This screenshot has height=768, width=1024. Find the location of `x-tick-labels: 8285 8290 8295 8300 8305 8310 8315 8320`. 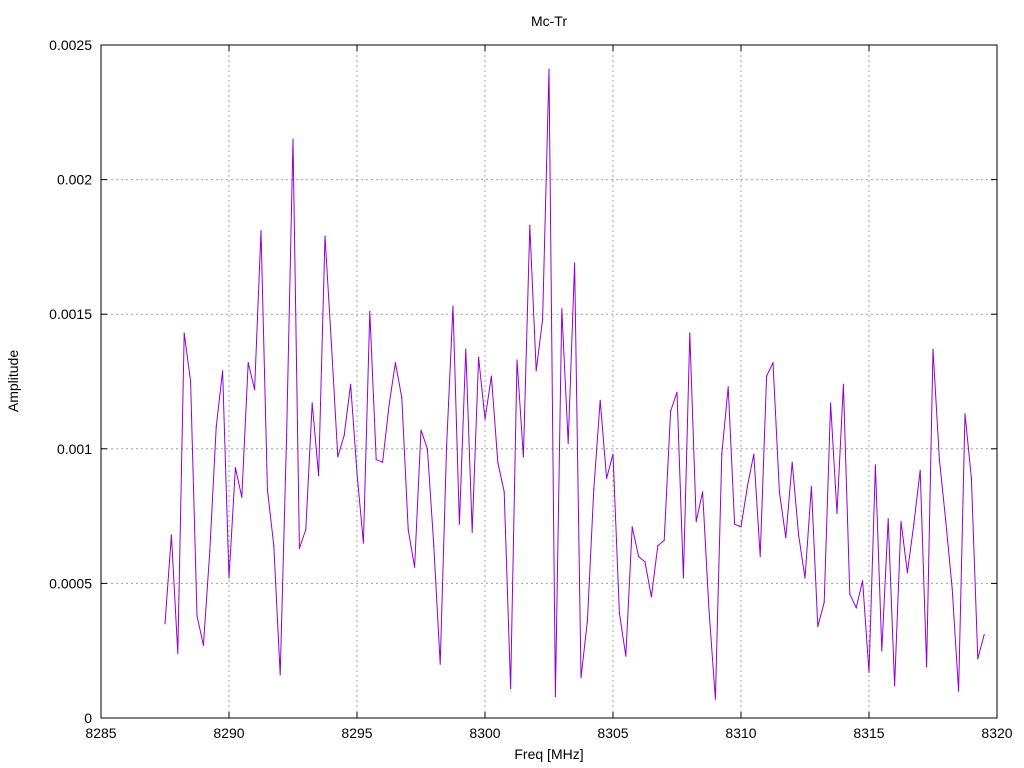

x-tick-labels: 8285 8290 8295 8300 8305 8310 8315 8320 is located at coordinates (548, 733).